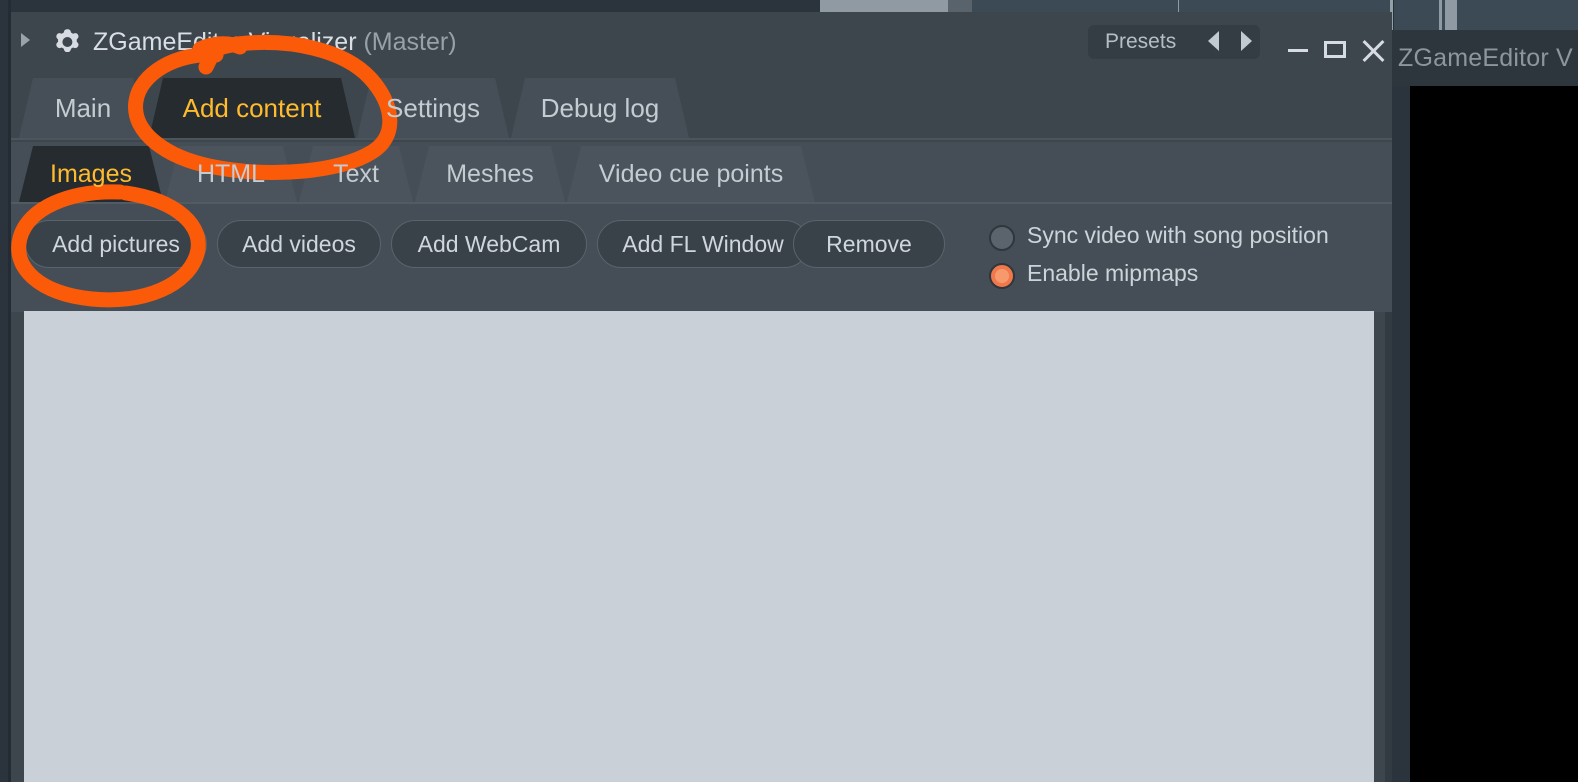 This screenshot has height=782, width=1578. What do you see at coordinates (67, 42) in the screenshot?
I see `gear-icon` at bounding box center [67, 42].